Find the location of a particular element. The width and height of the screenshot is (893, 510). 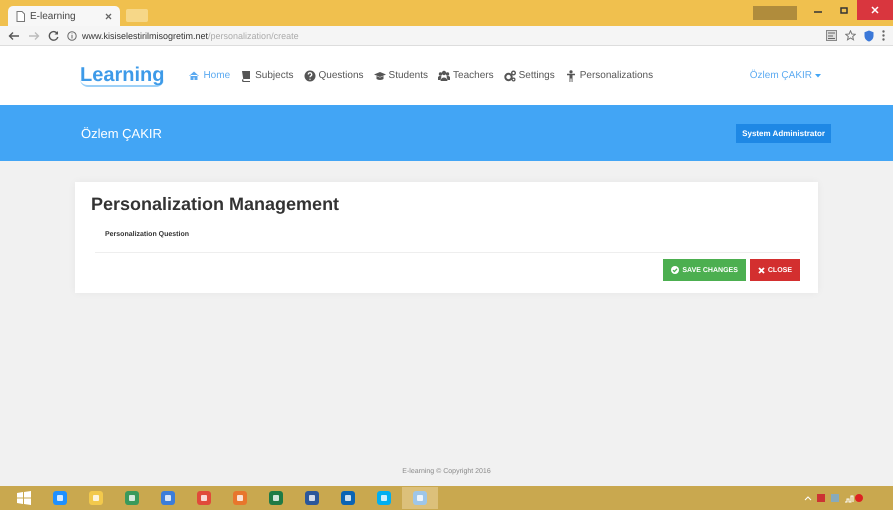

role-badge: System Administrator is located at coordinates (783, 133).